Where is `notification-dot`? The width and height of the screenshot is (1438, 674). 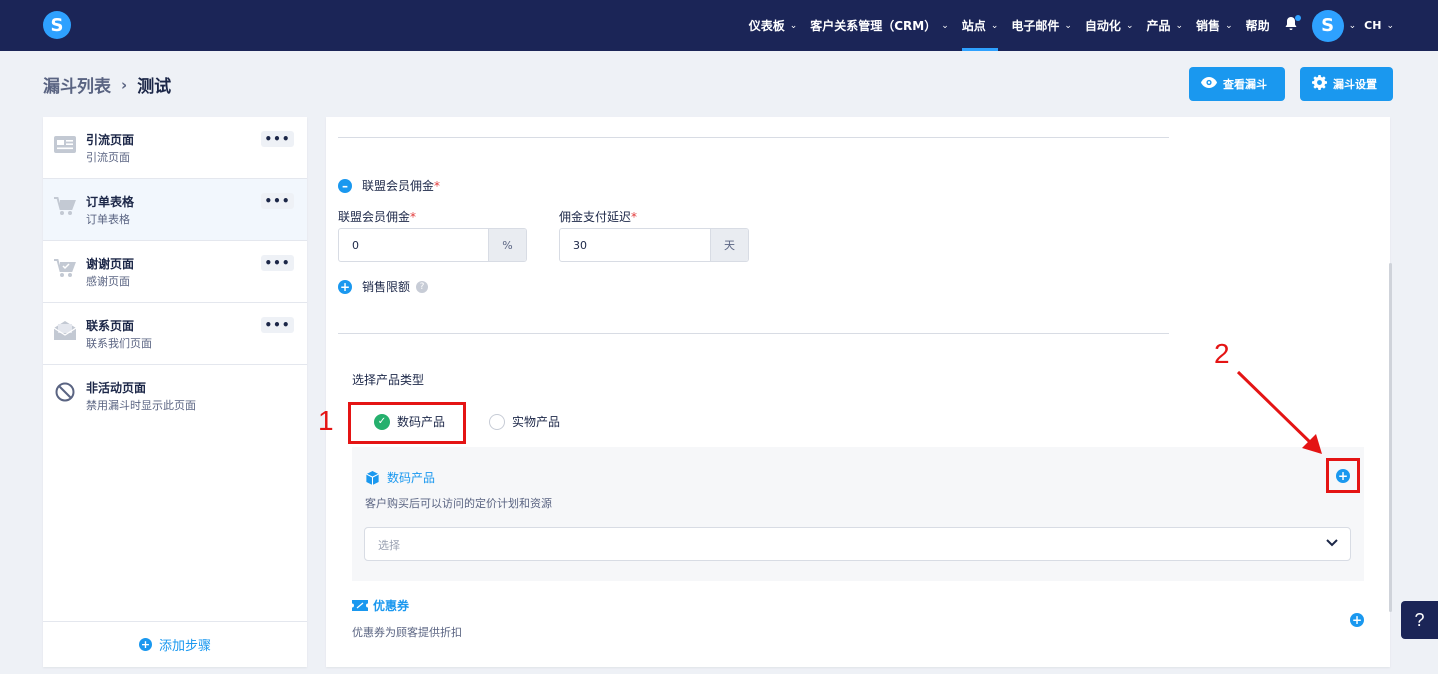
notification-dot is located at coordinates (1297, 18).